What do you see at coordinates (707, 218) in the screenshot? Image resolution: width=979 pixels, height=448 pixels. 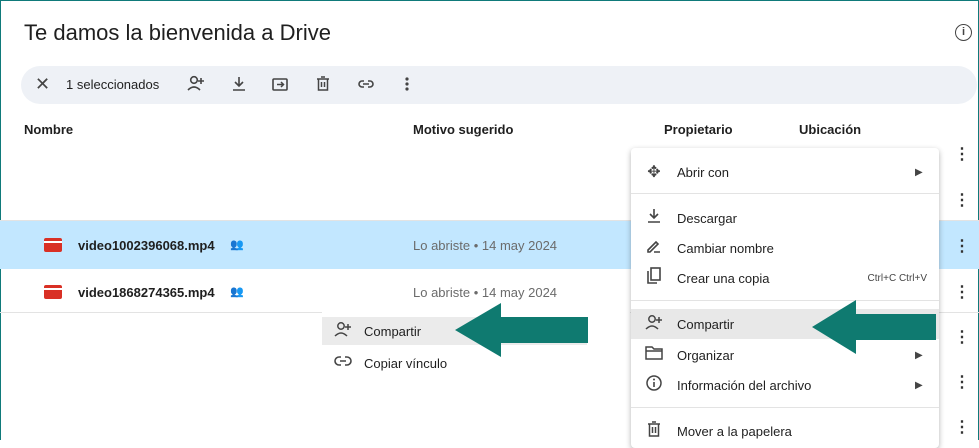 I see `menu-item-label: Descargar` at bounding box center [707, 218].